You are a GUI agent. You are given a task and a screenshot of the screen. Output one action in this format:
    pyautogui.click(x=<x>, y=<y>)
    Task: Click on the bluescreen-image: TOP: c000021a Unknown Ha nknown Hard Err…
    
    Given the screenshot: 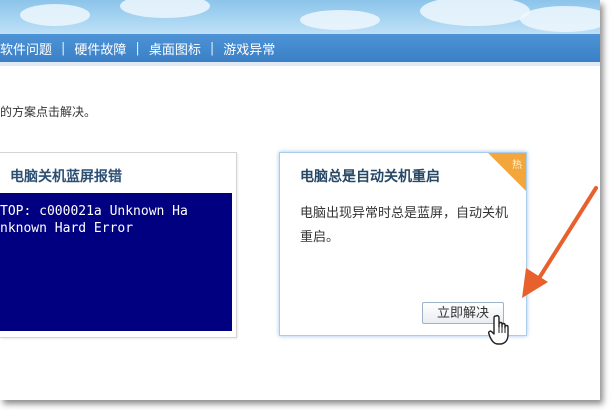 What is the action you would take?
    pyautogui.click(x=116, y=262)
    